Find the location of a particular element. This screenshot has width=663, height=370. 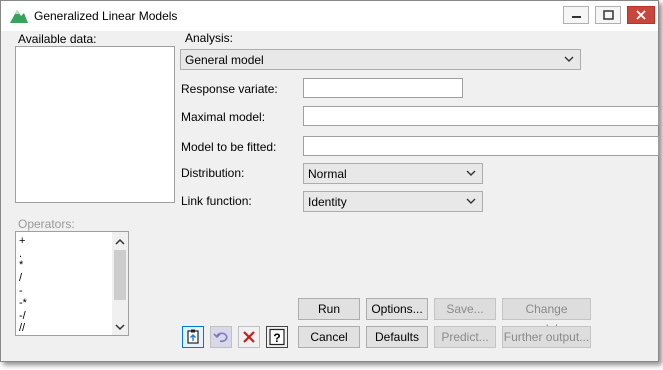

operators-list: + . * / - -* -/ // is located at coordinates (72, 283).